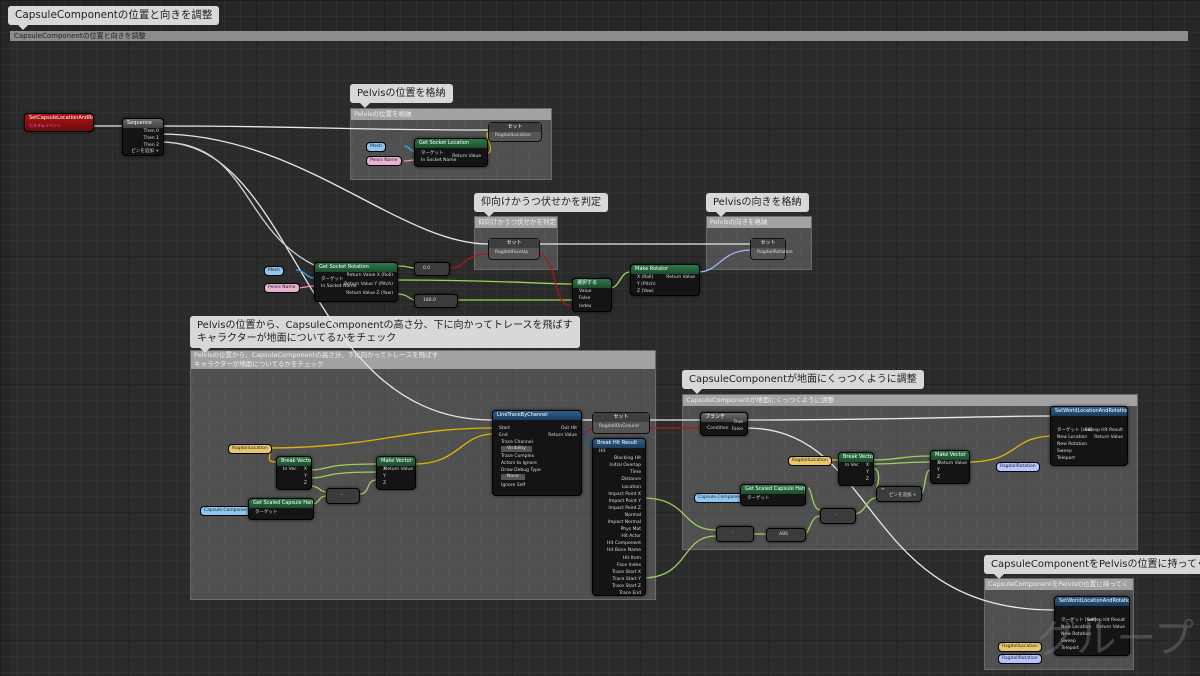  I want to click on break-vector-node-b: Break Vector In Vec X Y Z, so click(856, 469).